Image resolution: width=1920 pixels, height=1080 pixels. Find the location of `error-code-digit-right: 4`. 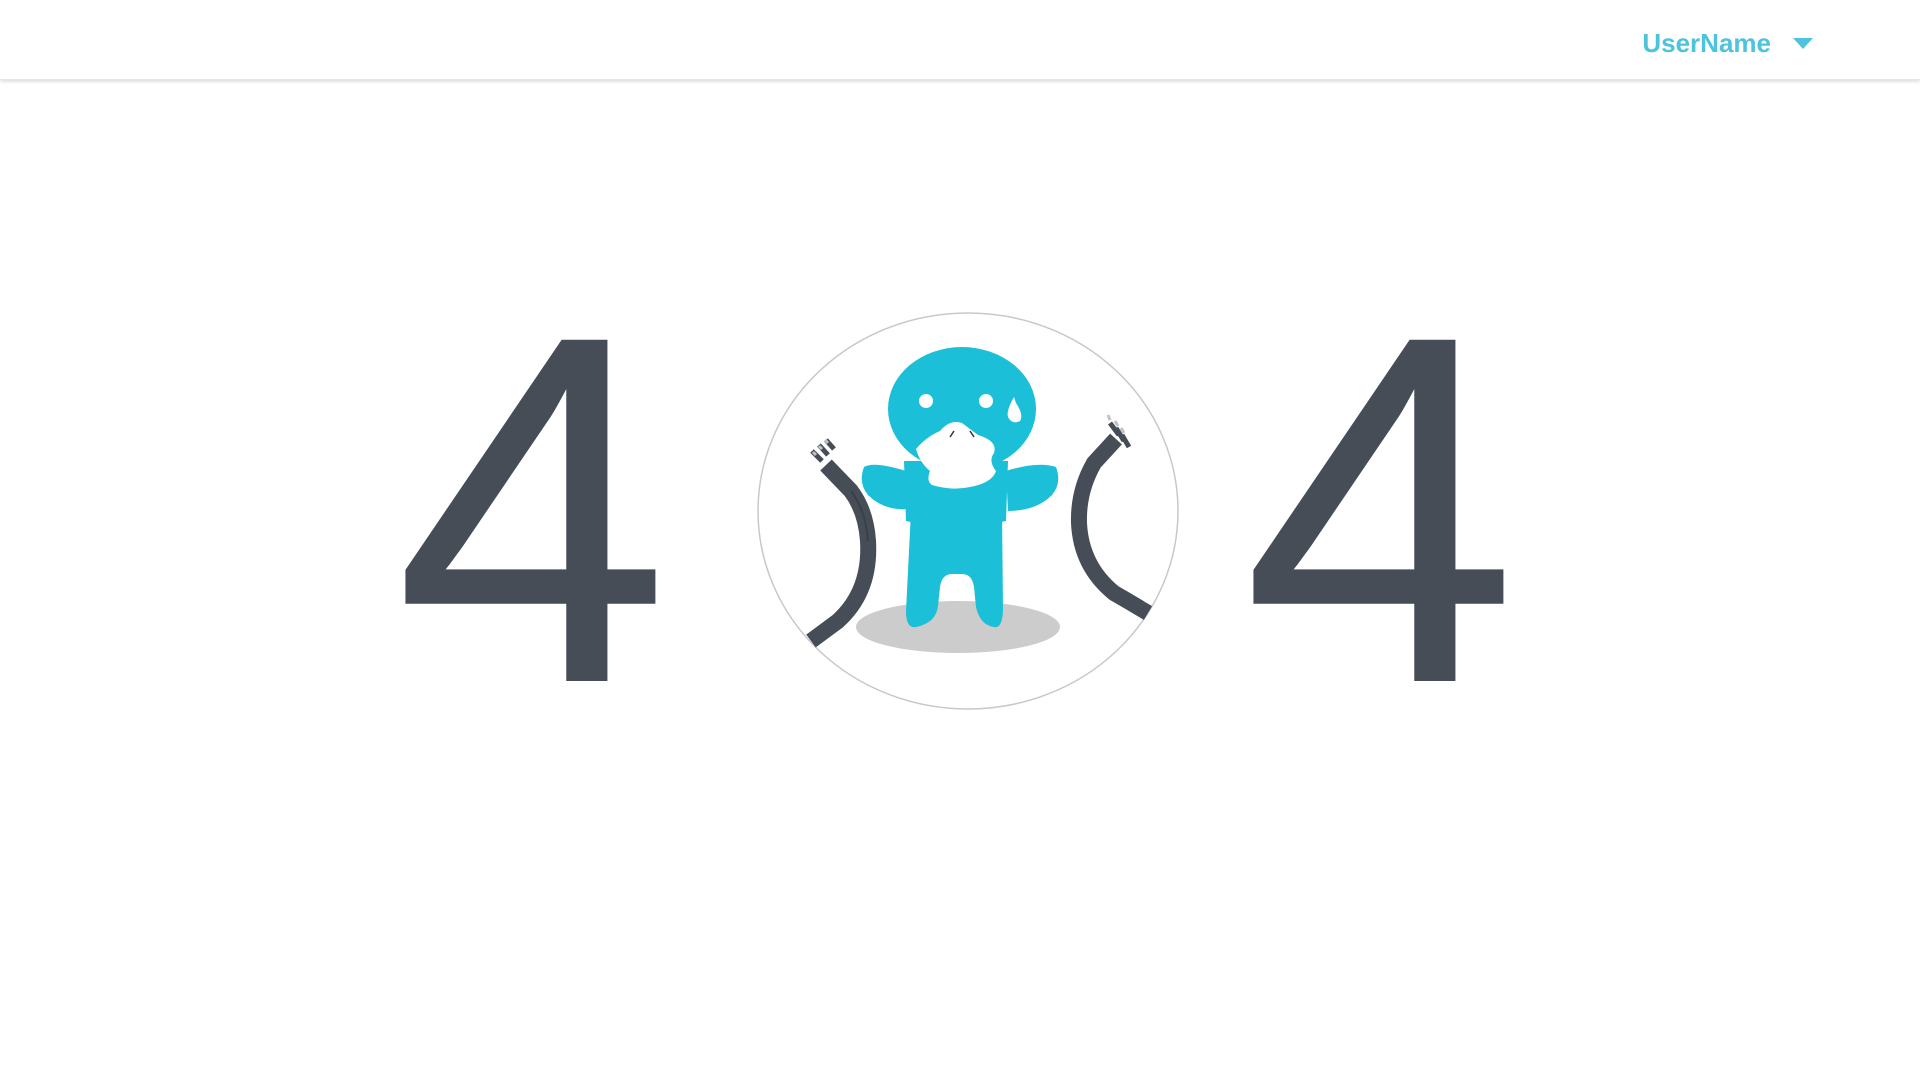

error-code-digit-right: 4 is located at coordinates (1380, 510).